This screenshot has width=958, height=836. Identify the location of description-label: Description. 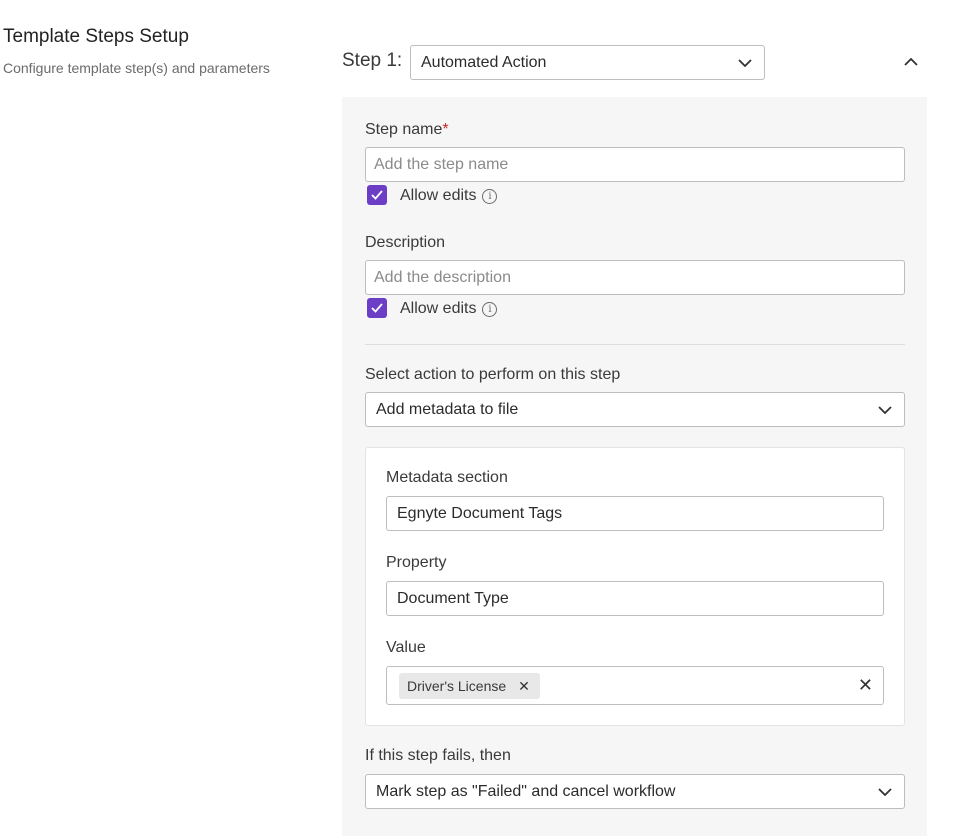
(405, 242).